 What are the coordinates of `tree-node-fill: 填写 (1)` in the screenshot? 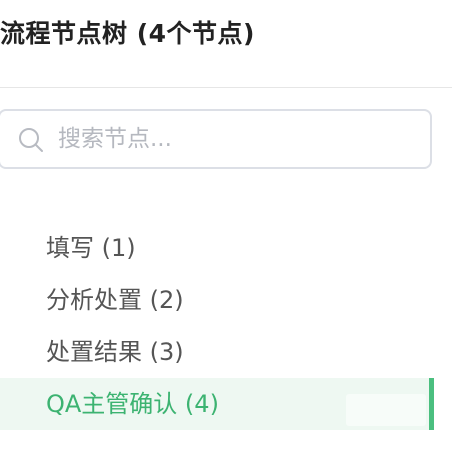 It's located at (226, 248).